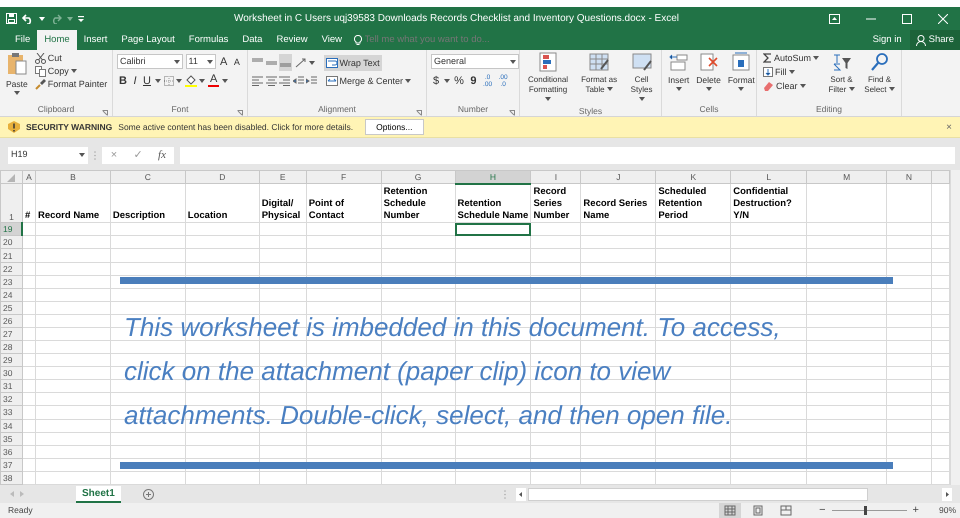 This screenshot has height=518, width=960. Describe the element at coordinates (11, 347) in the screenshot. I see `row-header: 28` at that location.